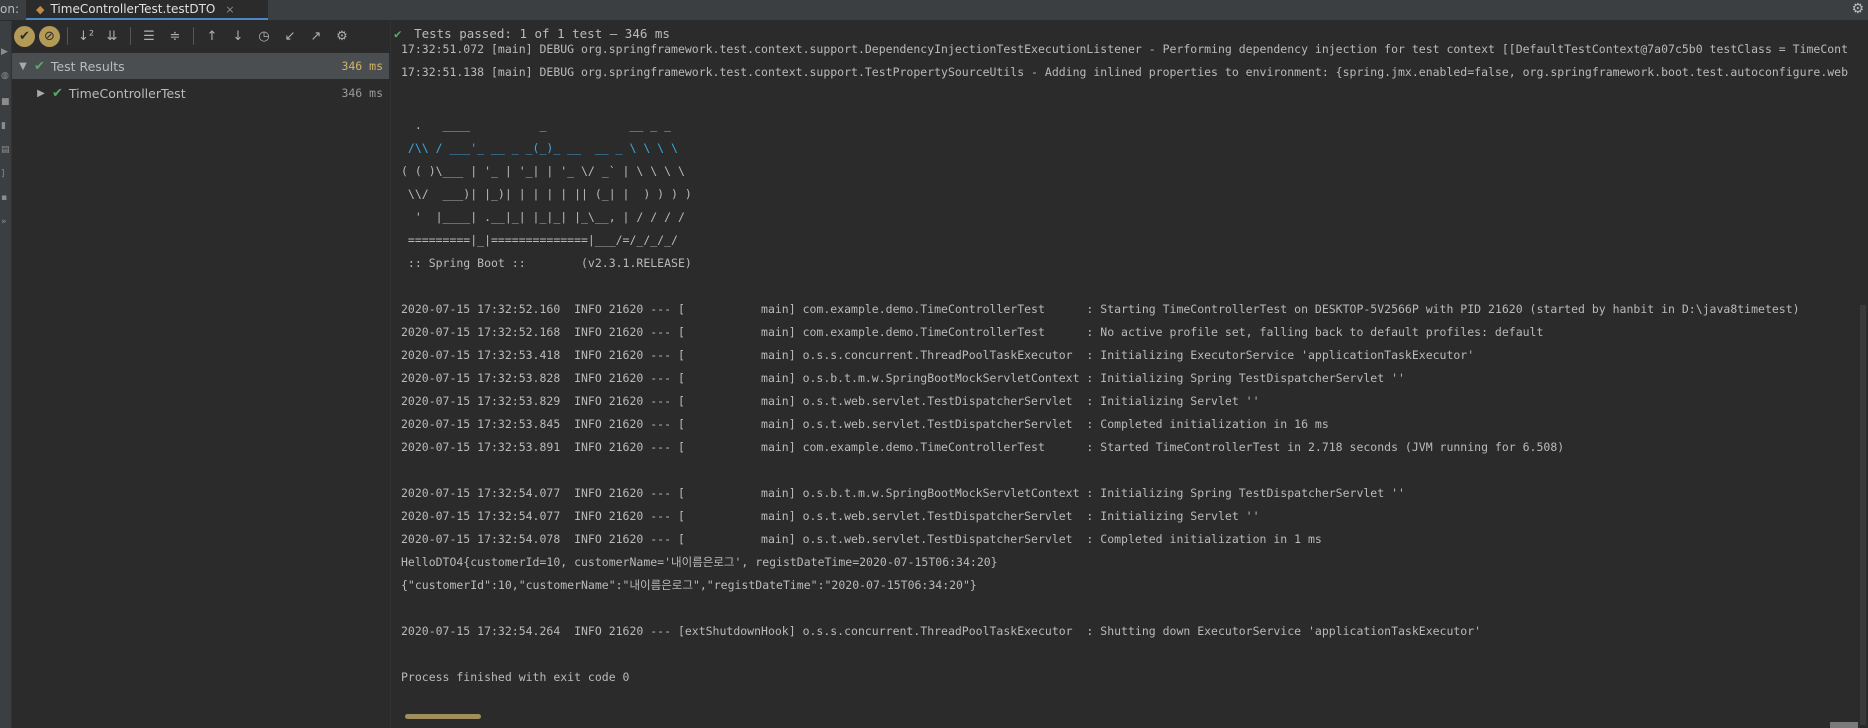  I want to click on debug-icon: ◍, so click(5, 76).